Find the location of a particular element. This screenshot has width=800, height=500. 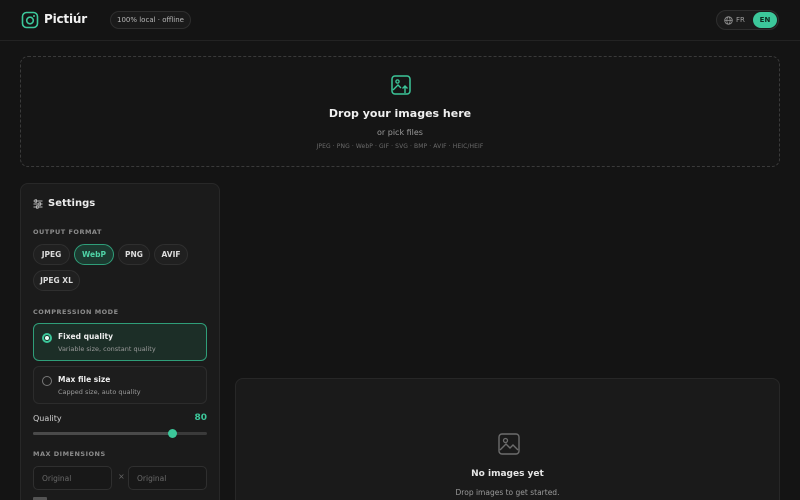

format-avif-button: AVIF is located at coordinates (171, 254).